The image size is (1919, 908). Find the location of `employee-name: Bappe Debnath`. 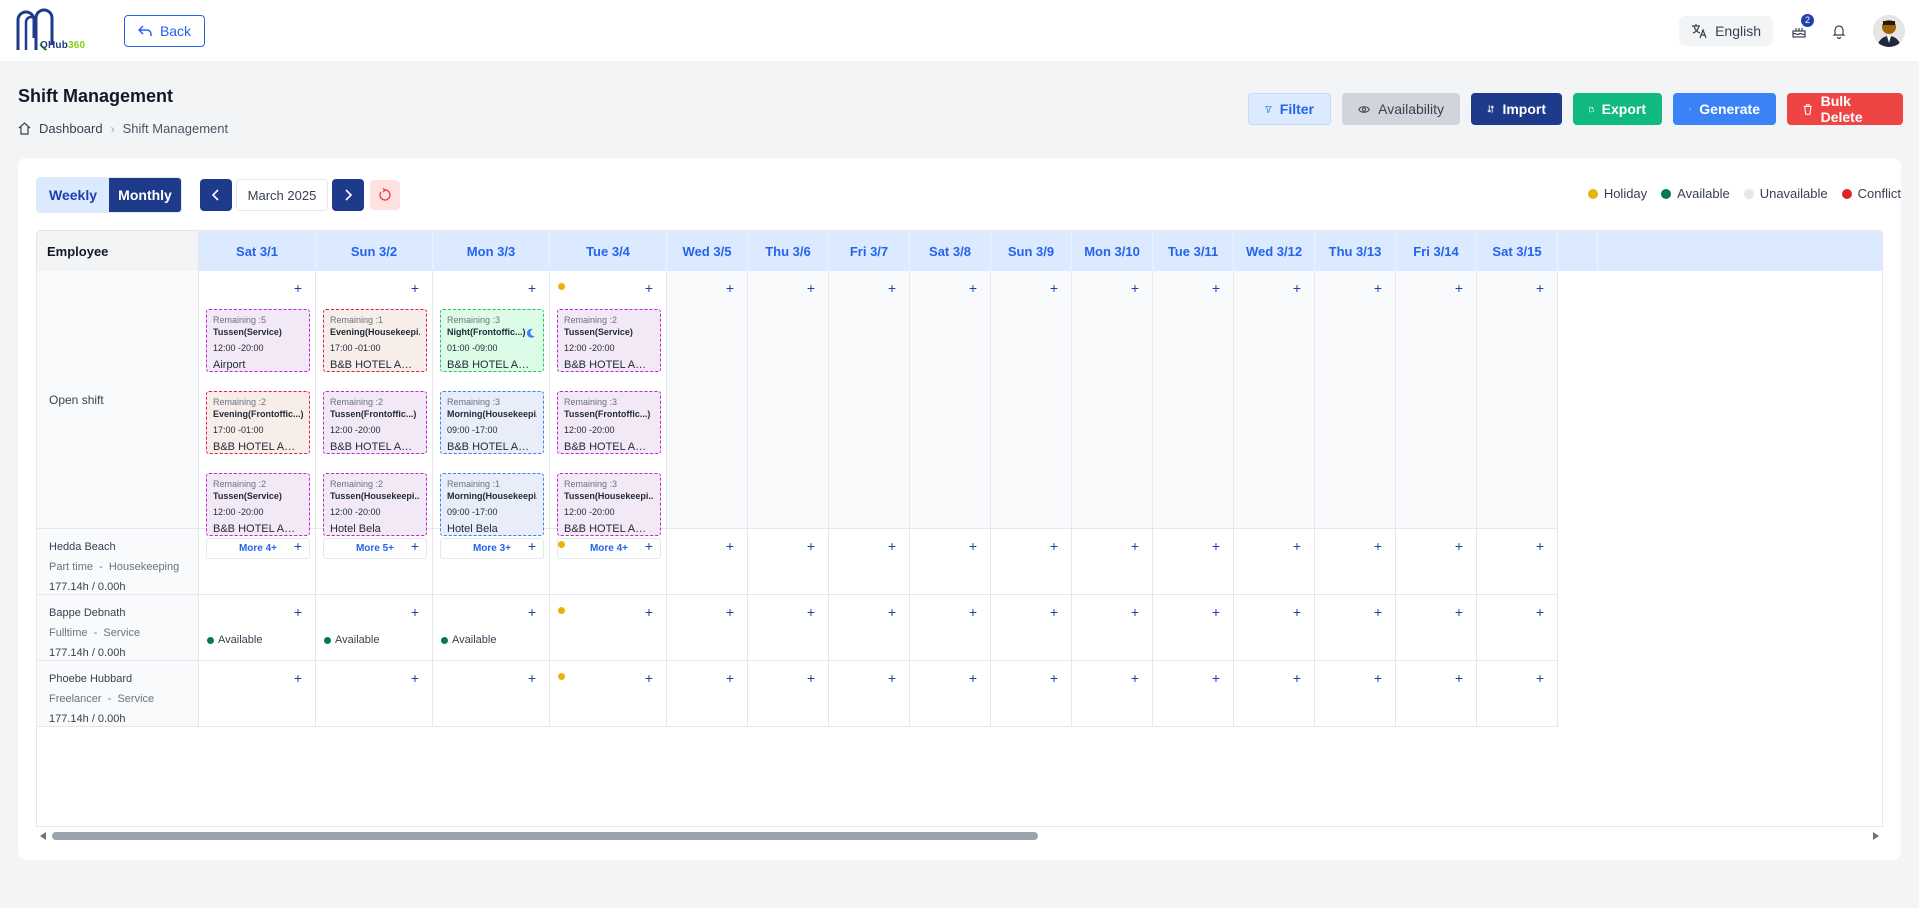

employee-name: Bappe Debnath is located at coordinates (123, 613).